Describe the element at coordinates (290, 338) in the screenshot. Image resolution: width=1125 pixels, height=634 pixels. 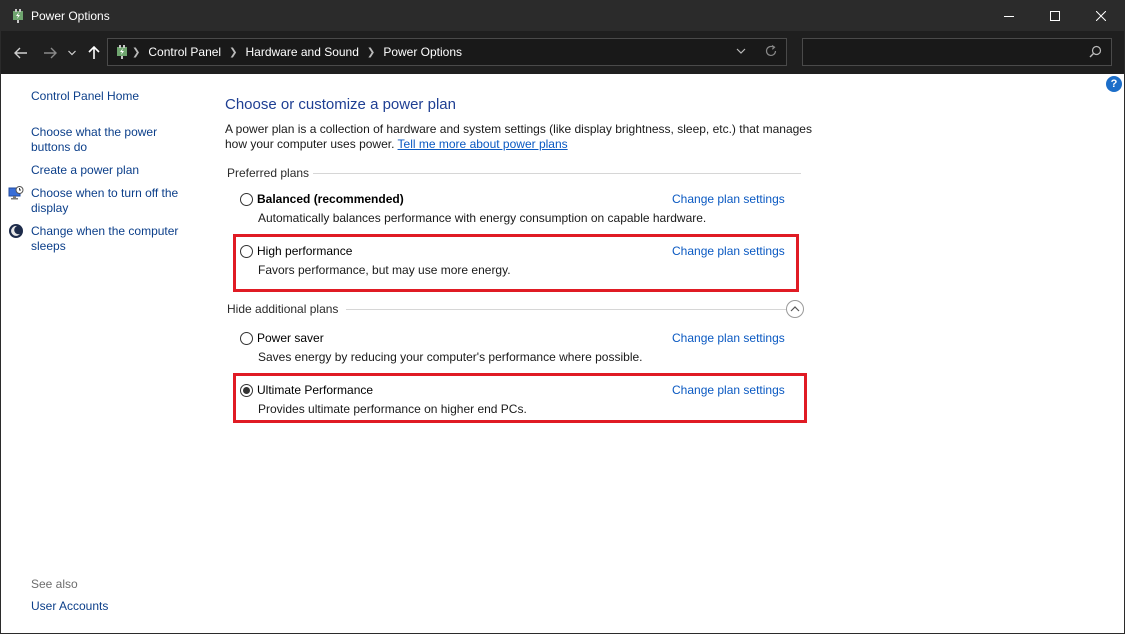
I see `plan-name: Power saver` at that location.